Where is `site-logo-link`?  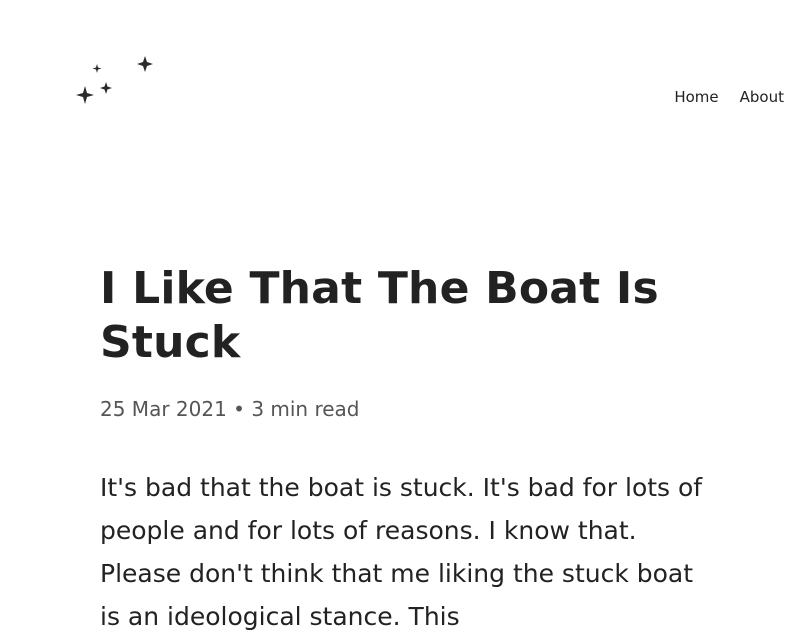 site-logo-link is located at coordinates (114, 95).